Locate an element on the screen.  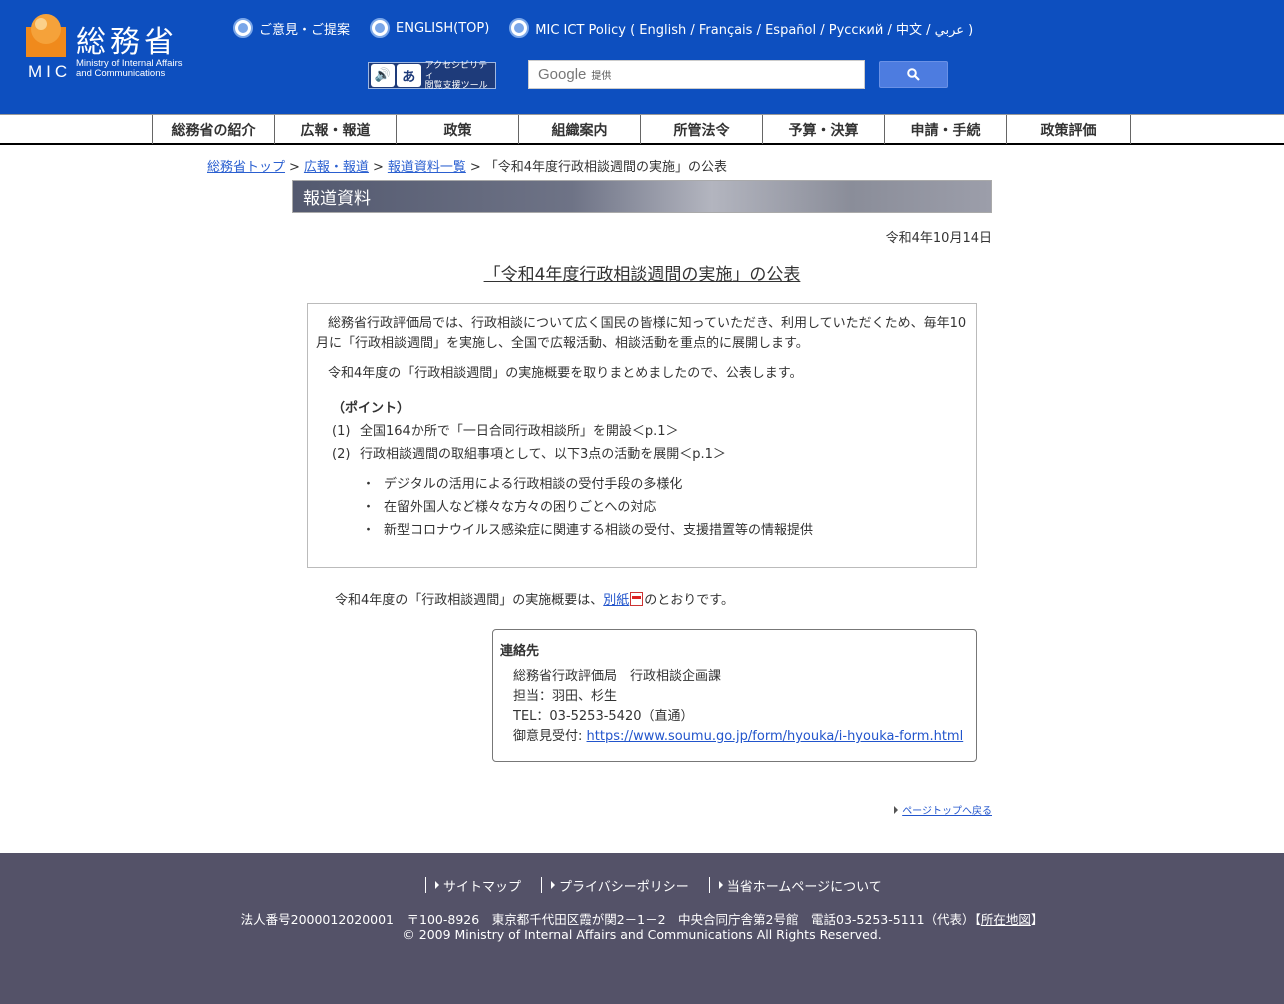
english-top-link-label: ENGLISH(TOP) is located at coordinates (443, 28).